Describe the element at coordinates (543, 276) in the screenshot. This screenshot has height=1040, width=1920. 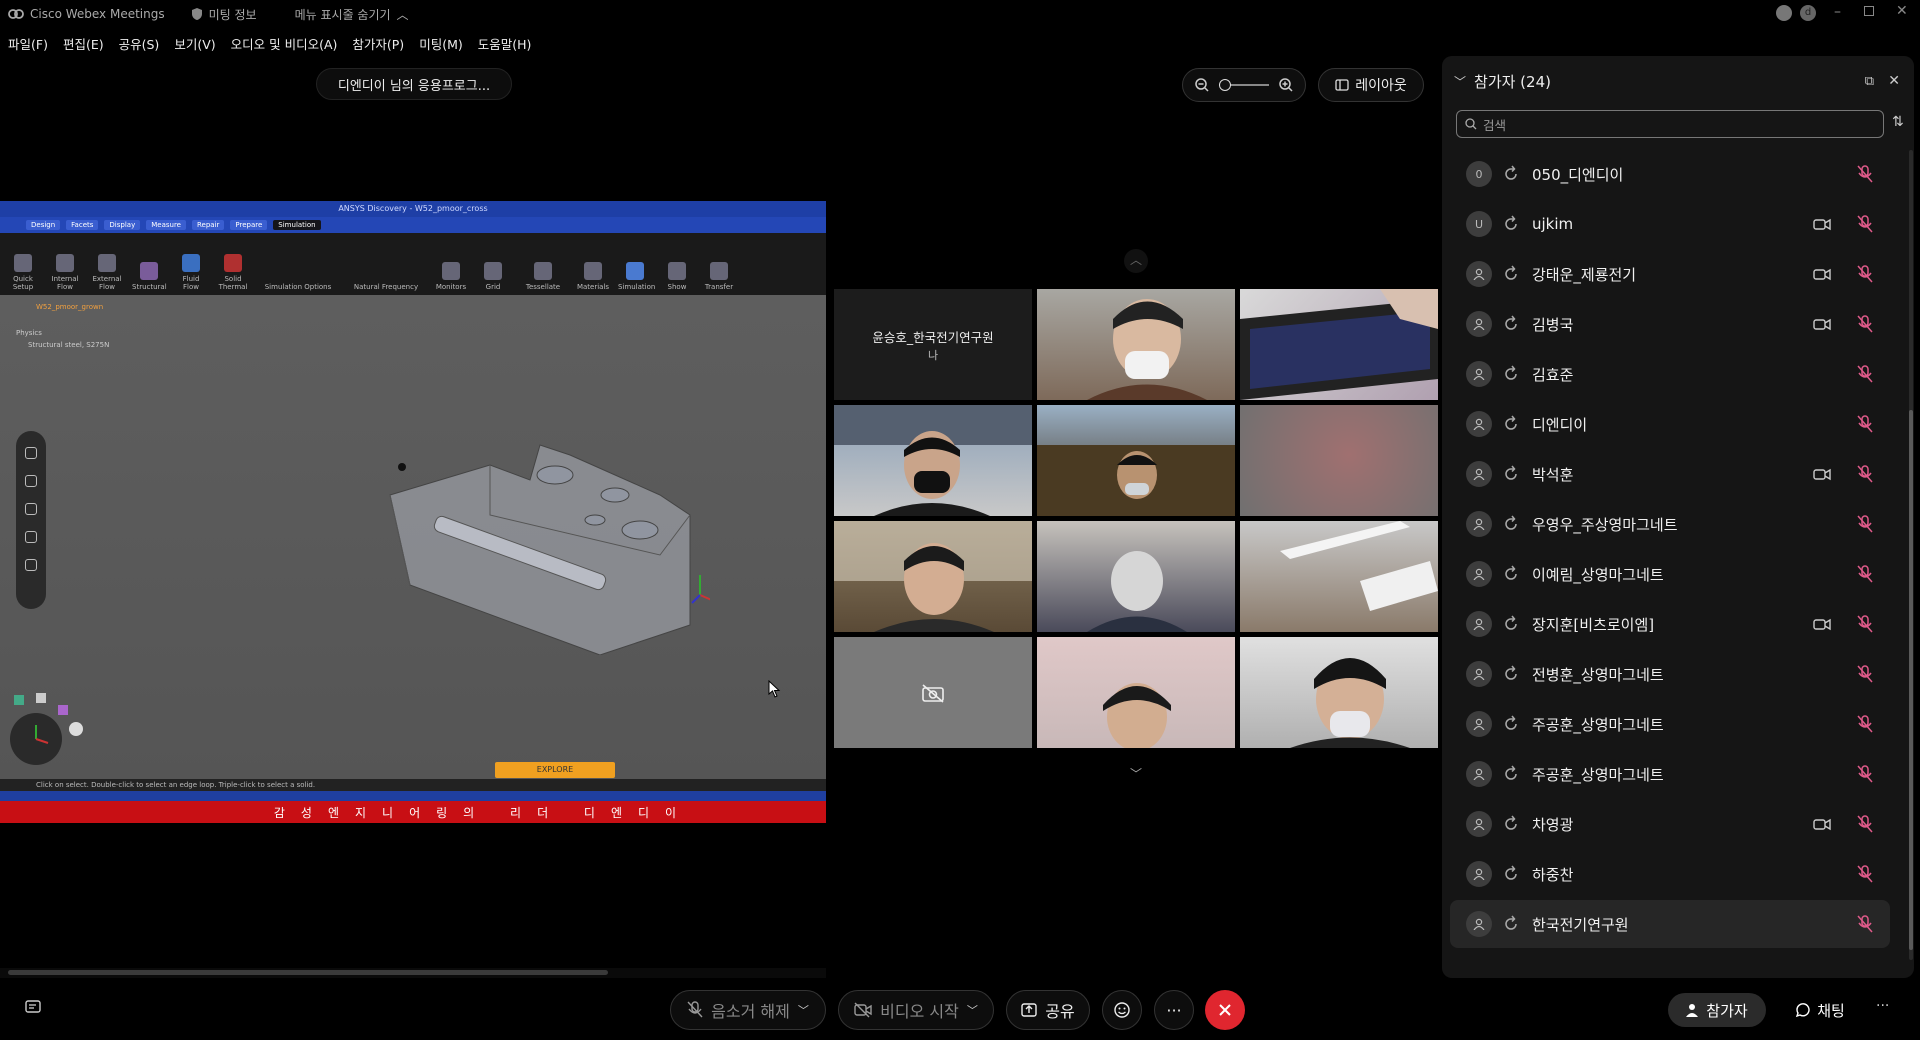
I see `ribbon-tessellate: Tessellate` at that location.